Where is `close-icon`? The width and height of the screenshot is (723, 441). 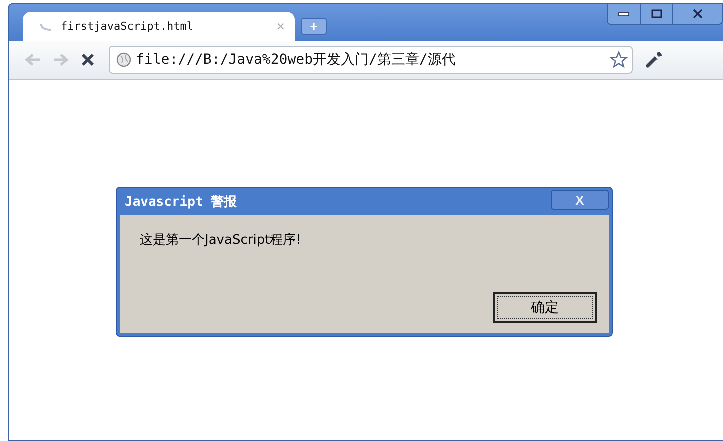 close-icon is located at coordinates (698, 14).